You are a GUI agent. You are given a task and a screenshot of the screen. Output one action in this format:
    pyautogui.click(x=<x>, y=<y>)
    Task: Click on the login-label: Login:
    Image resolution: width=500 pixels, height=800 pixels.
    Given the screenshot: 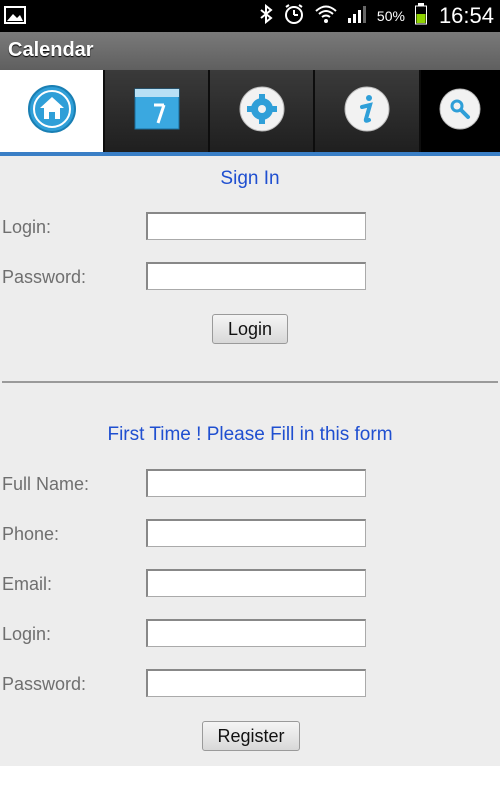 What is the action you would take?
    pyautogui.click(x=27, y=227)
    